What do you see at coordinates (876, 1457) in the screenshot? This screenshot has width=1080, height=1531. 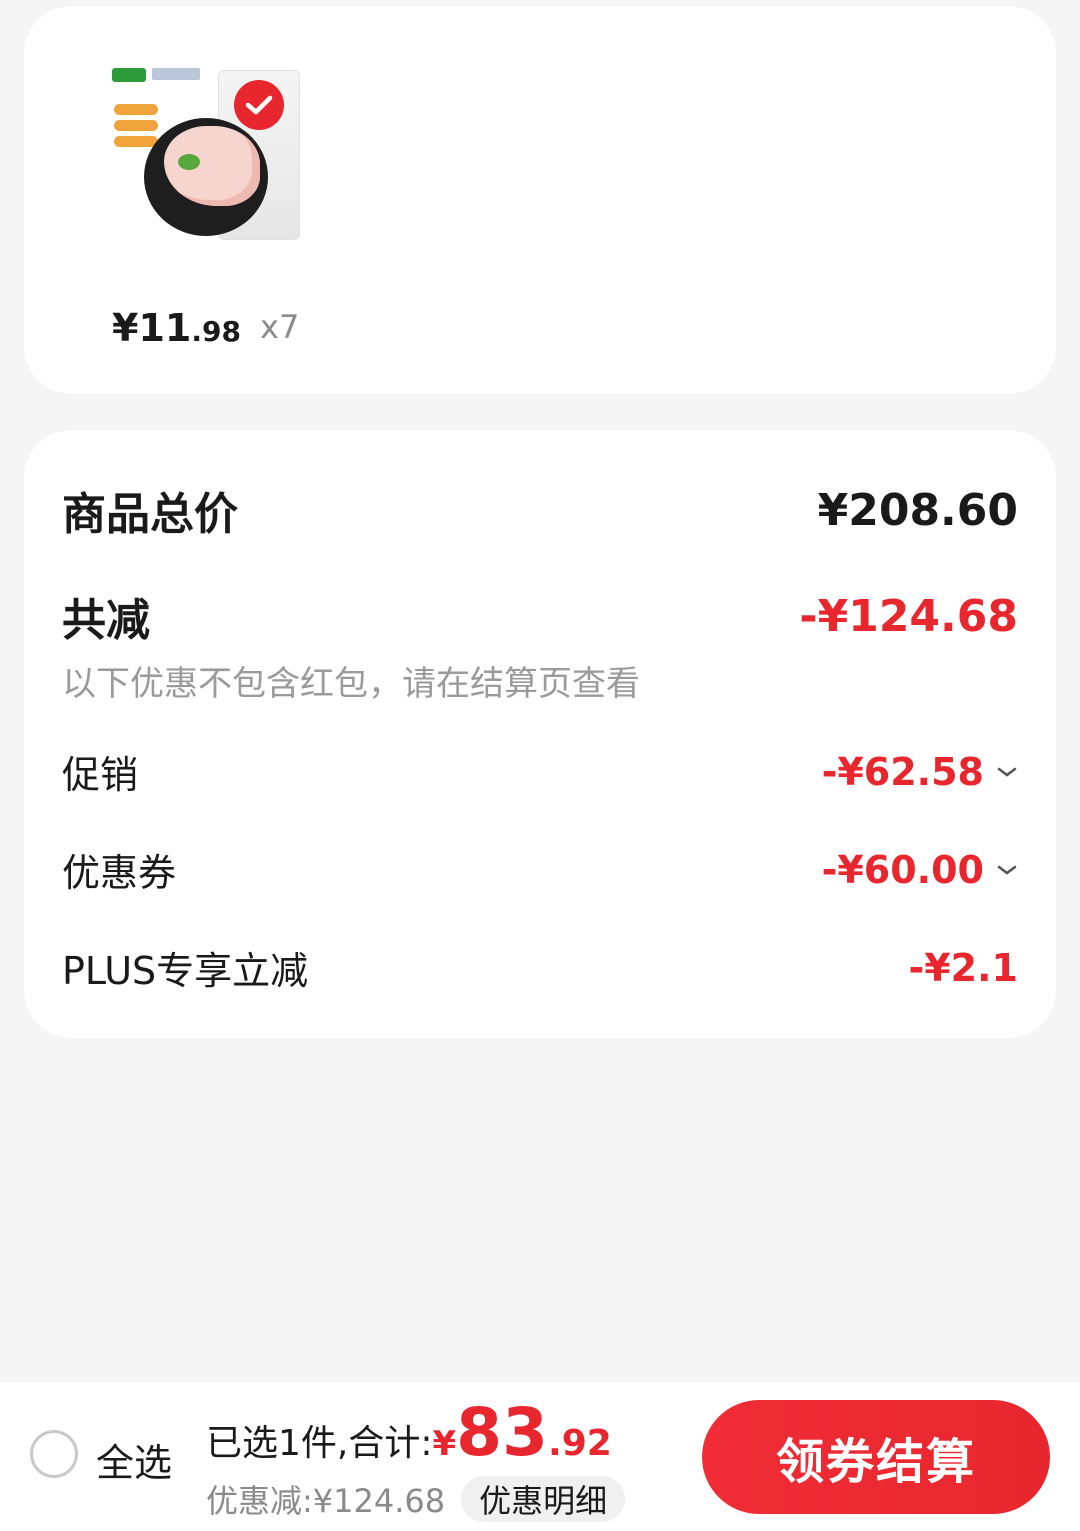 I see `checkout-button: 领券结算` at bounding box center [876, 1457].